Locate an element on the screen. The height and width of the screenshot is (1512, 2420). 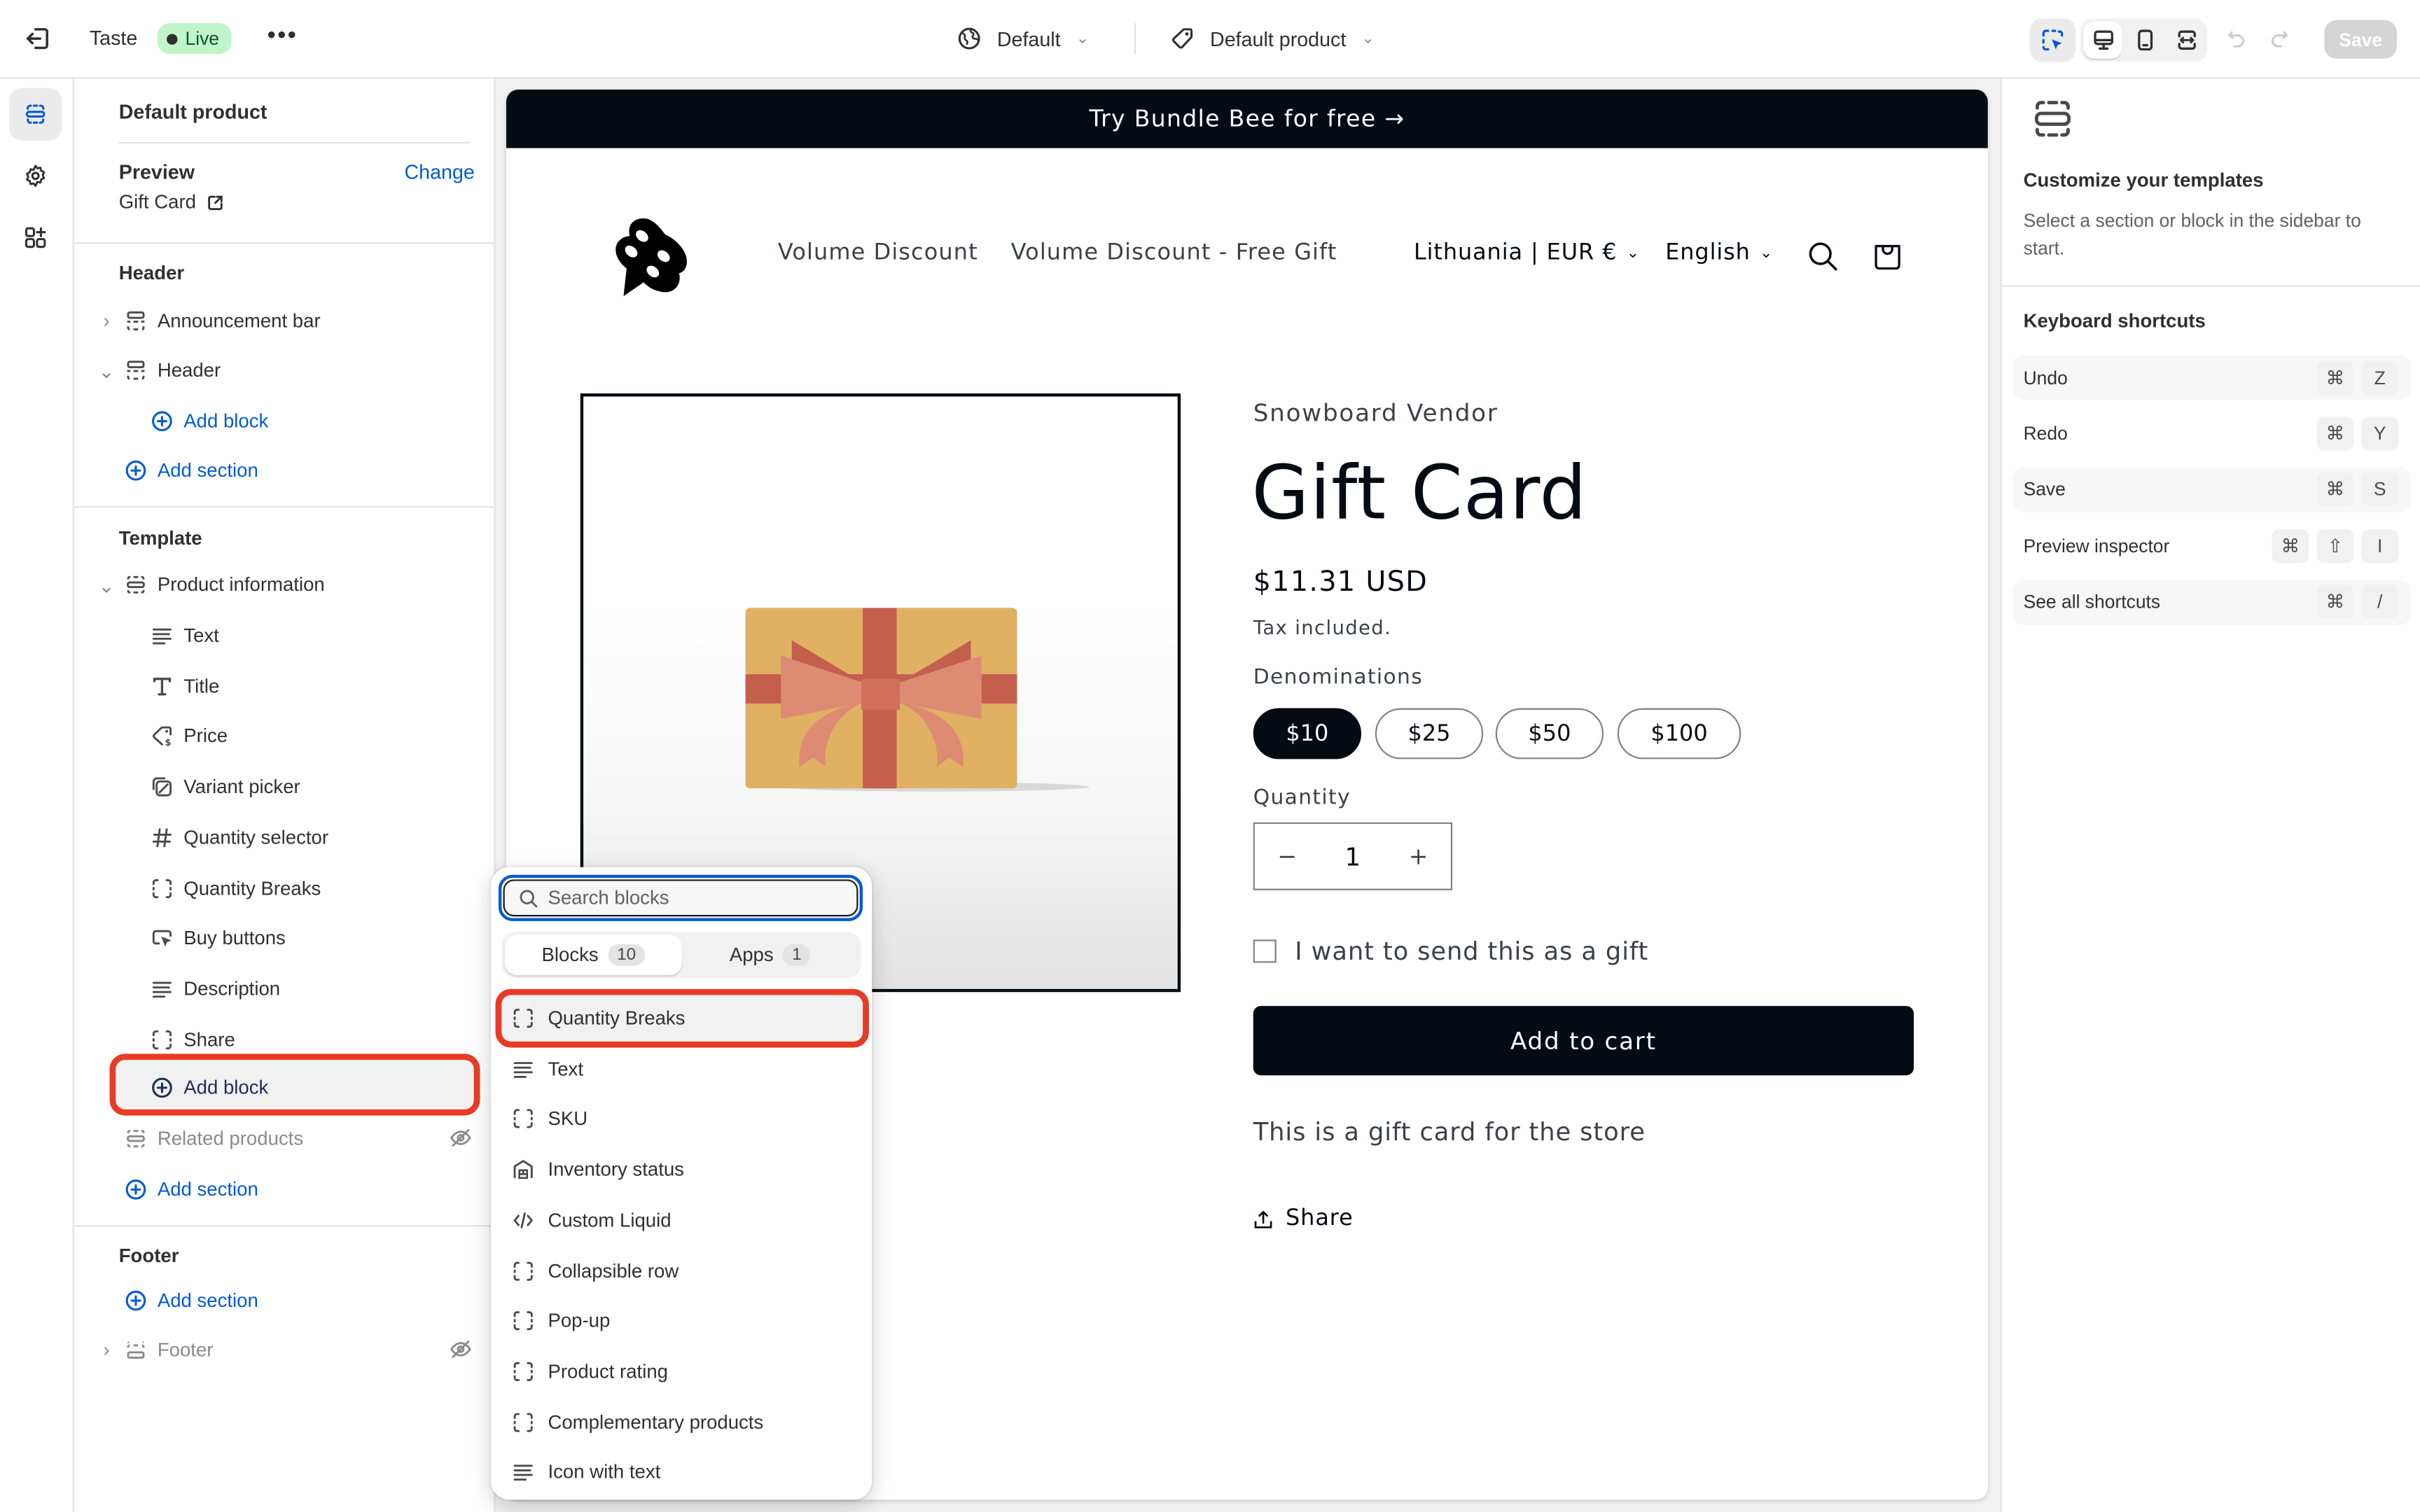
country-selector: Lithuania | EUR € ⌄ is located at coordinates (1527, 253).